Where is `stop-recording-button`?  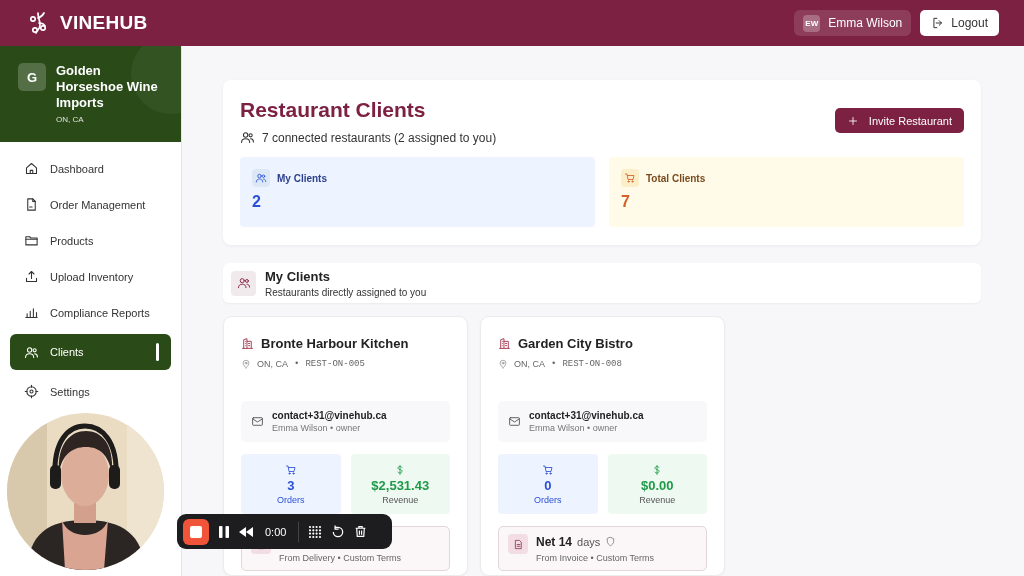 stop-recording-button is located at coordinates (196, 531).